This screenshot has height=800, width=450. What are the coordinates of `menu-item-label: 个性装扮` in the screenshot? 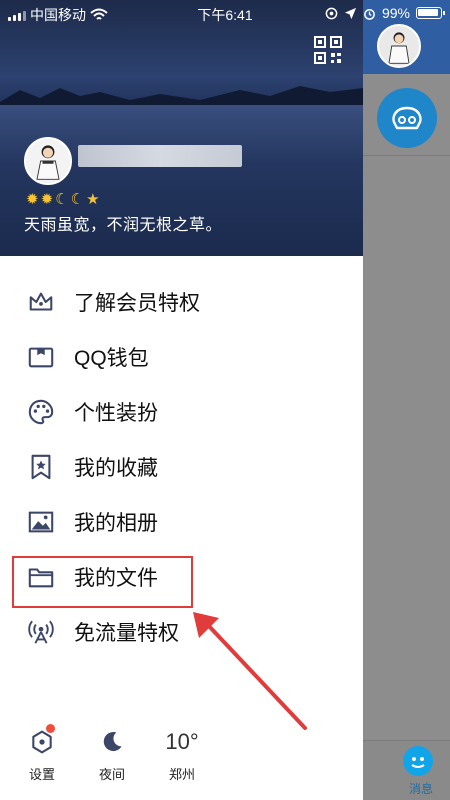 It's located at (116, 413).